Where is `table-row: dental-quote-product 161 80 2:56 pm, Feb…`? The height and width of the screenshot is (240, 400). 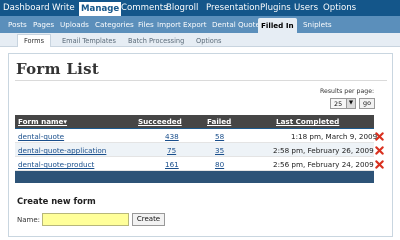 table-row: dental-quote-product 161 80 2:56 pm, Feb… is located at coordinates (194, 164).